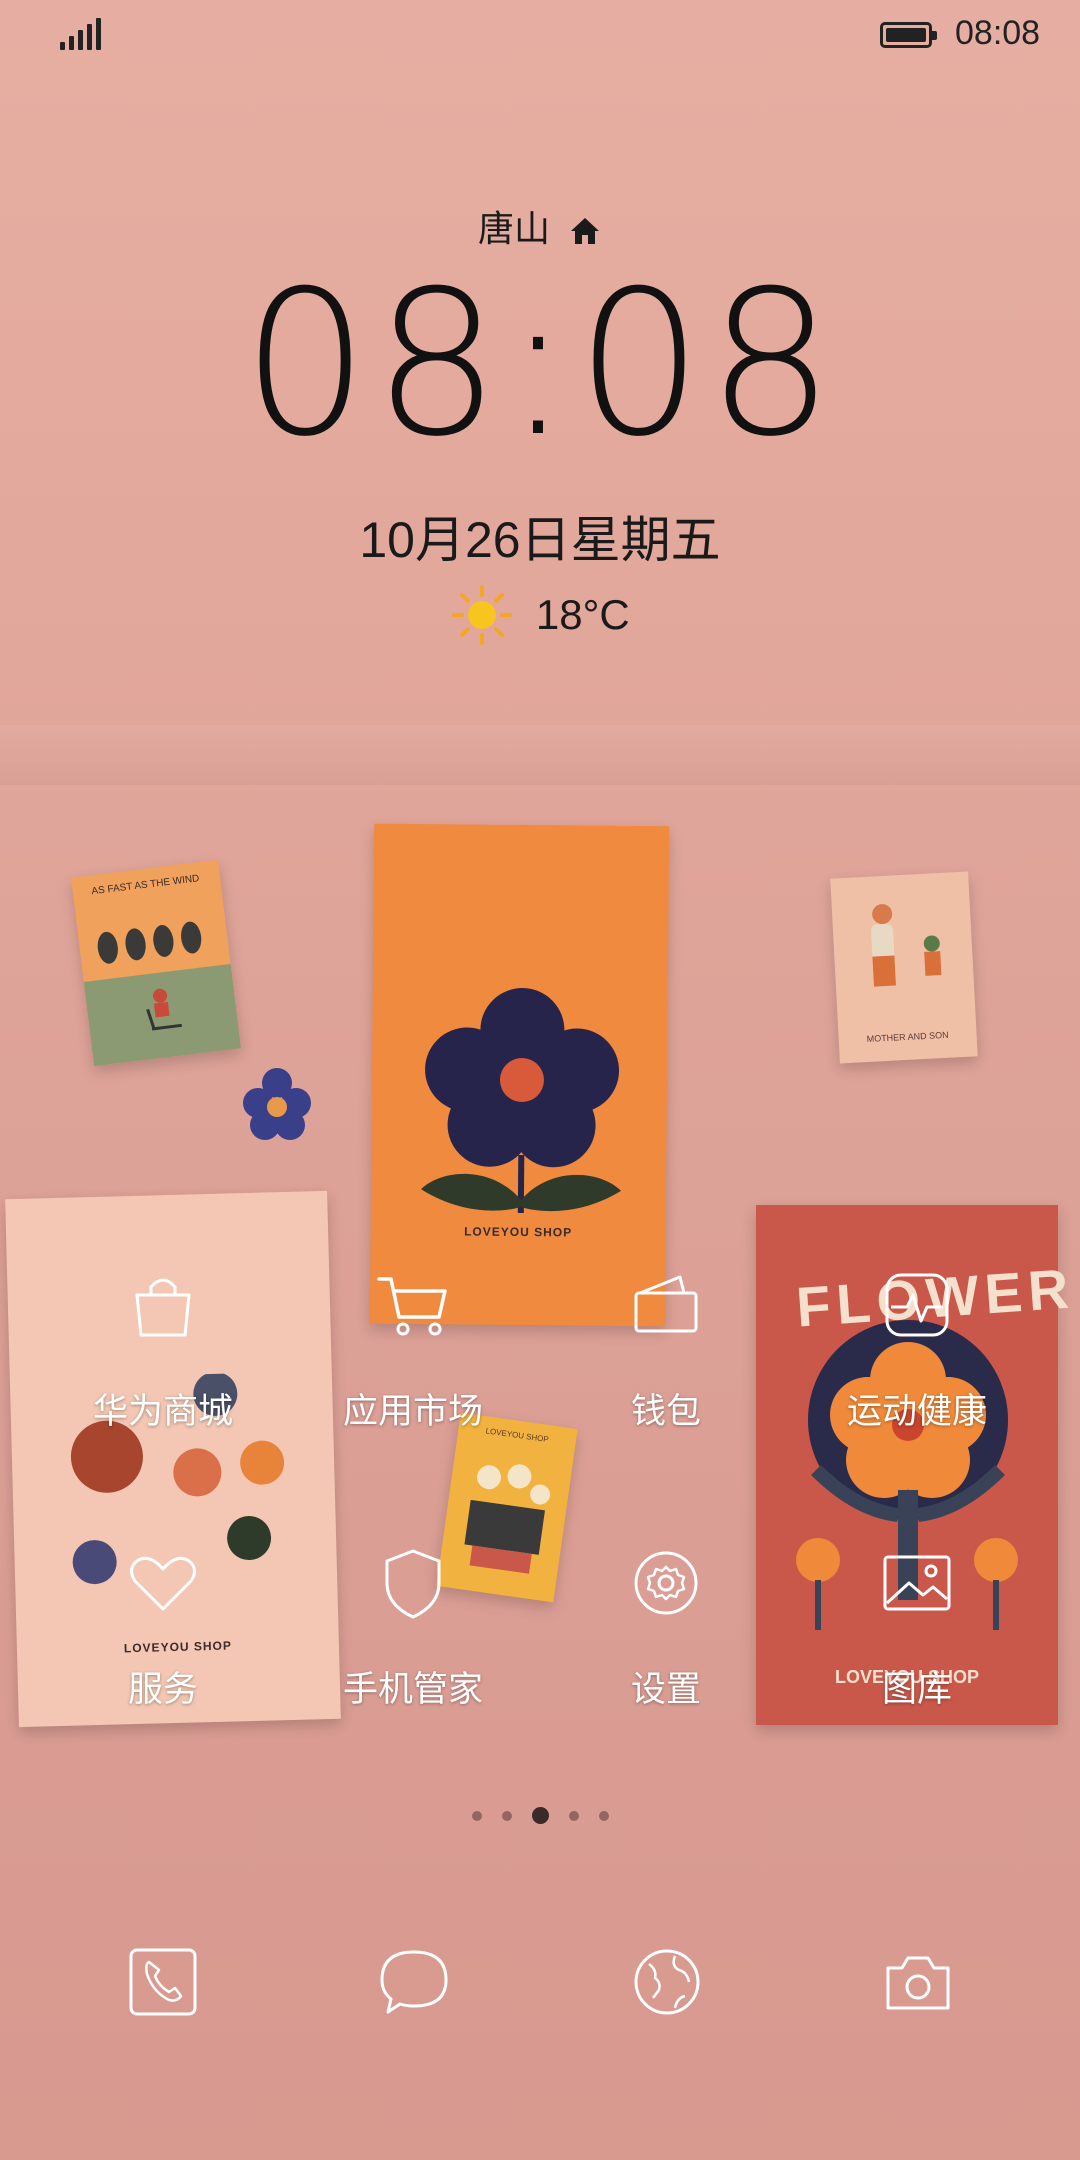  What do you see at coordinates (917, 1583) in the screenshot?
I see `gallery-image-icon` at bounding box center [917, 1583].